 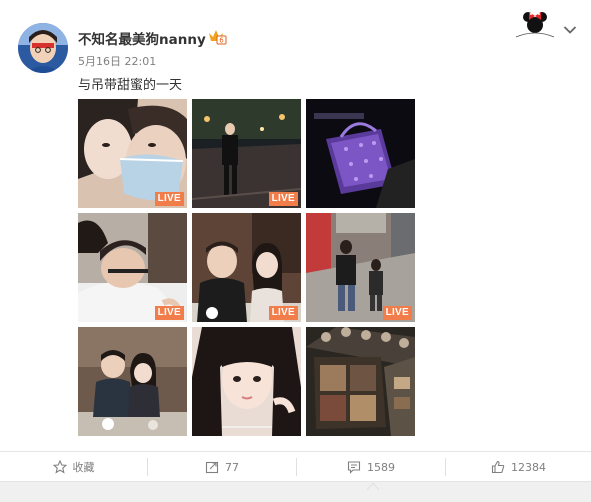 What do you see at coordinates (130, 85) in the screenshot?
I see `post-text: 与吊带甜蜜的一天` at bounding box center [130, 85].